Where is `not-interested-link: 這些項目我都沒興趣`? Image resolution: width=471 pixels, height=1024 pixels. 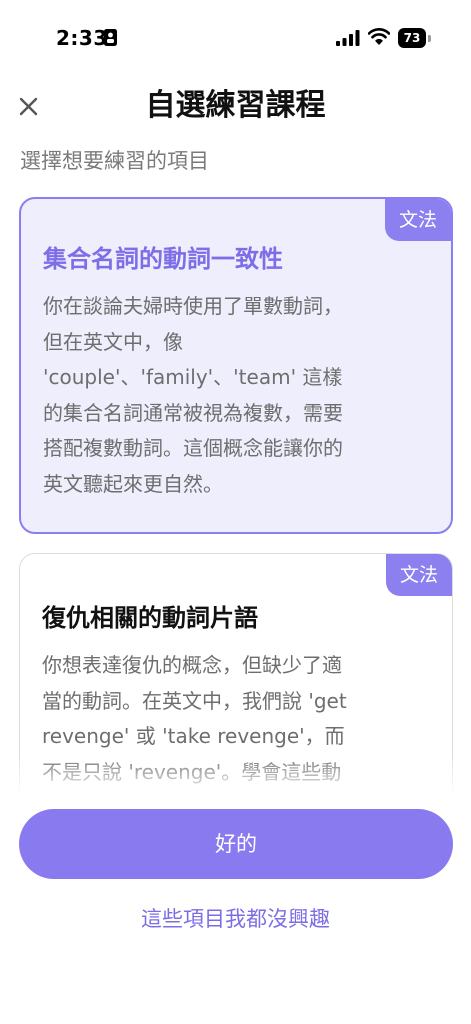
not-interested-link: 這些項目我都沒興趣 is located at coordinates (235, 919).